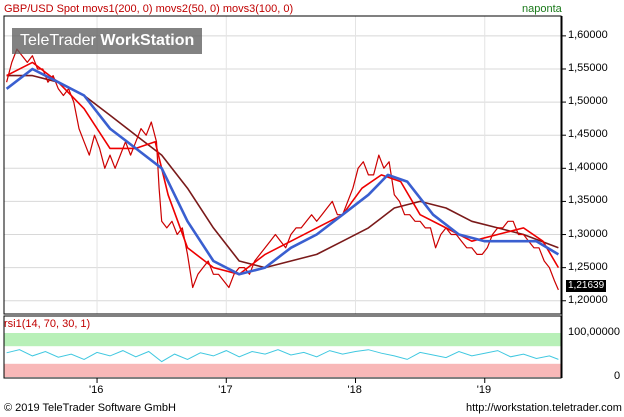  What do you see at coordinates (282, 370) in the screenshot?
I see `rsi-oversold-band` at bounding box center [282, 370].